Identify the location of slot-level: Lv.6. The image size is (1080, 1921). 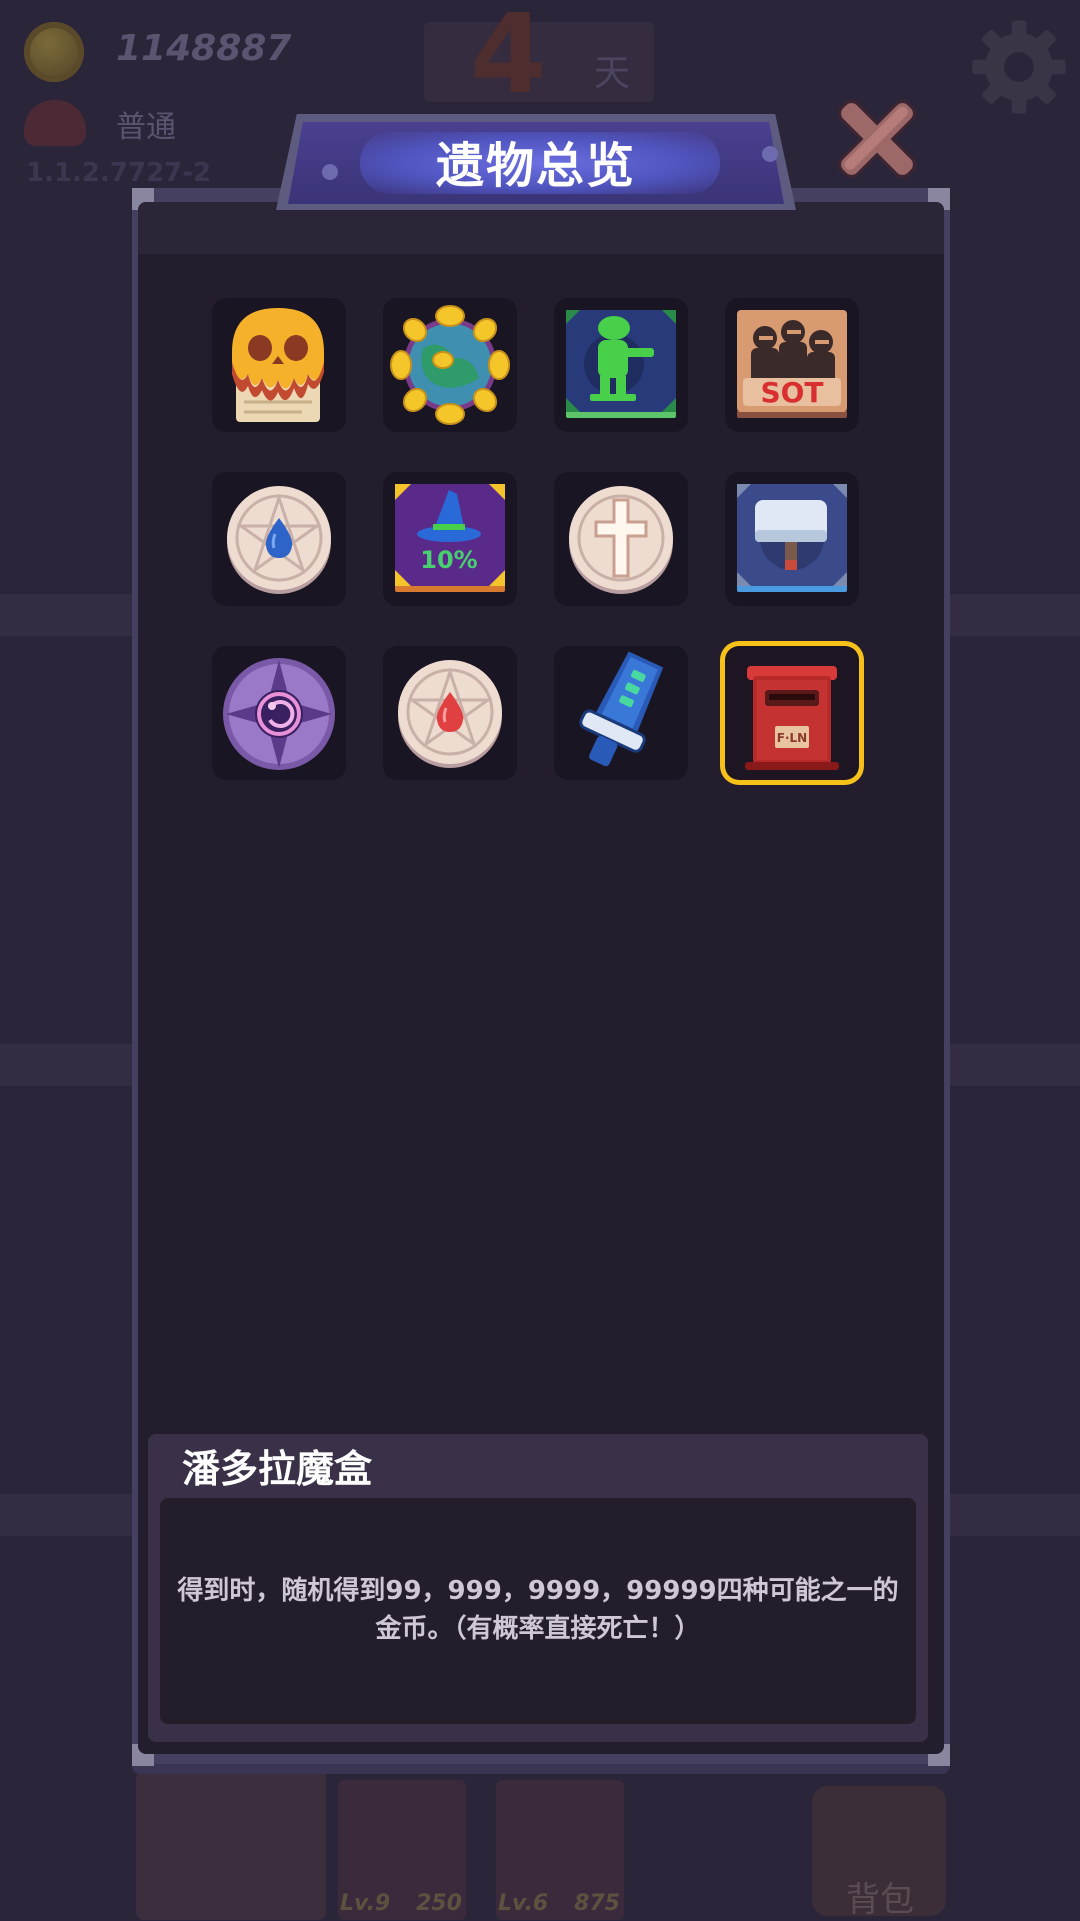
(523, 1903).